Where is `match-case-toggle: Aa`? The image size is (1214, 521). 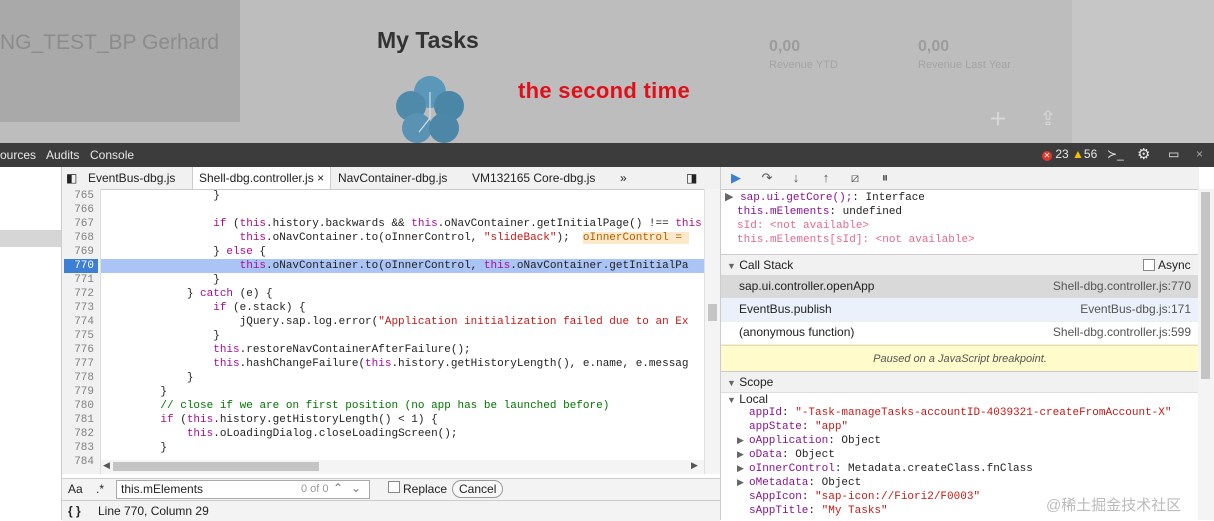
match-case-toggle: Aa is located at coordinates (75, 489).